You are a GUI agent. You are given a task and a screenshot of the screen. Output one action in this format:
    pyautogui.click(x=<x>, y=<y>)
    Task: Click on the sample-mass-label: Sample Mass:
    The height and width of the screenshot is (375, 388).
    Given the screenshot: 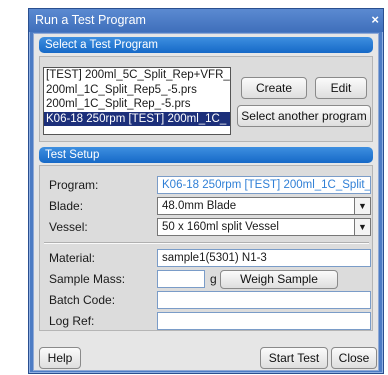 What is the action you would take?
    pyautogui.click(x=87, y=279)
    